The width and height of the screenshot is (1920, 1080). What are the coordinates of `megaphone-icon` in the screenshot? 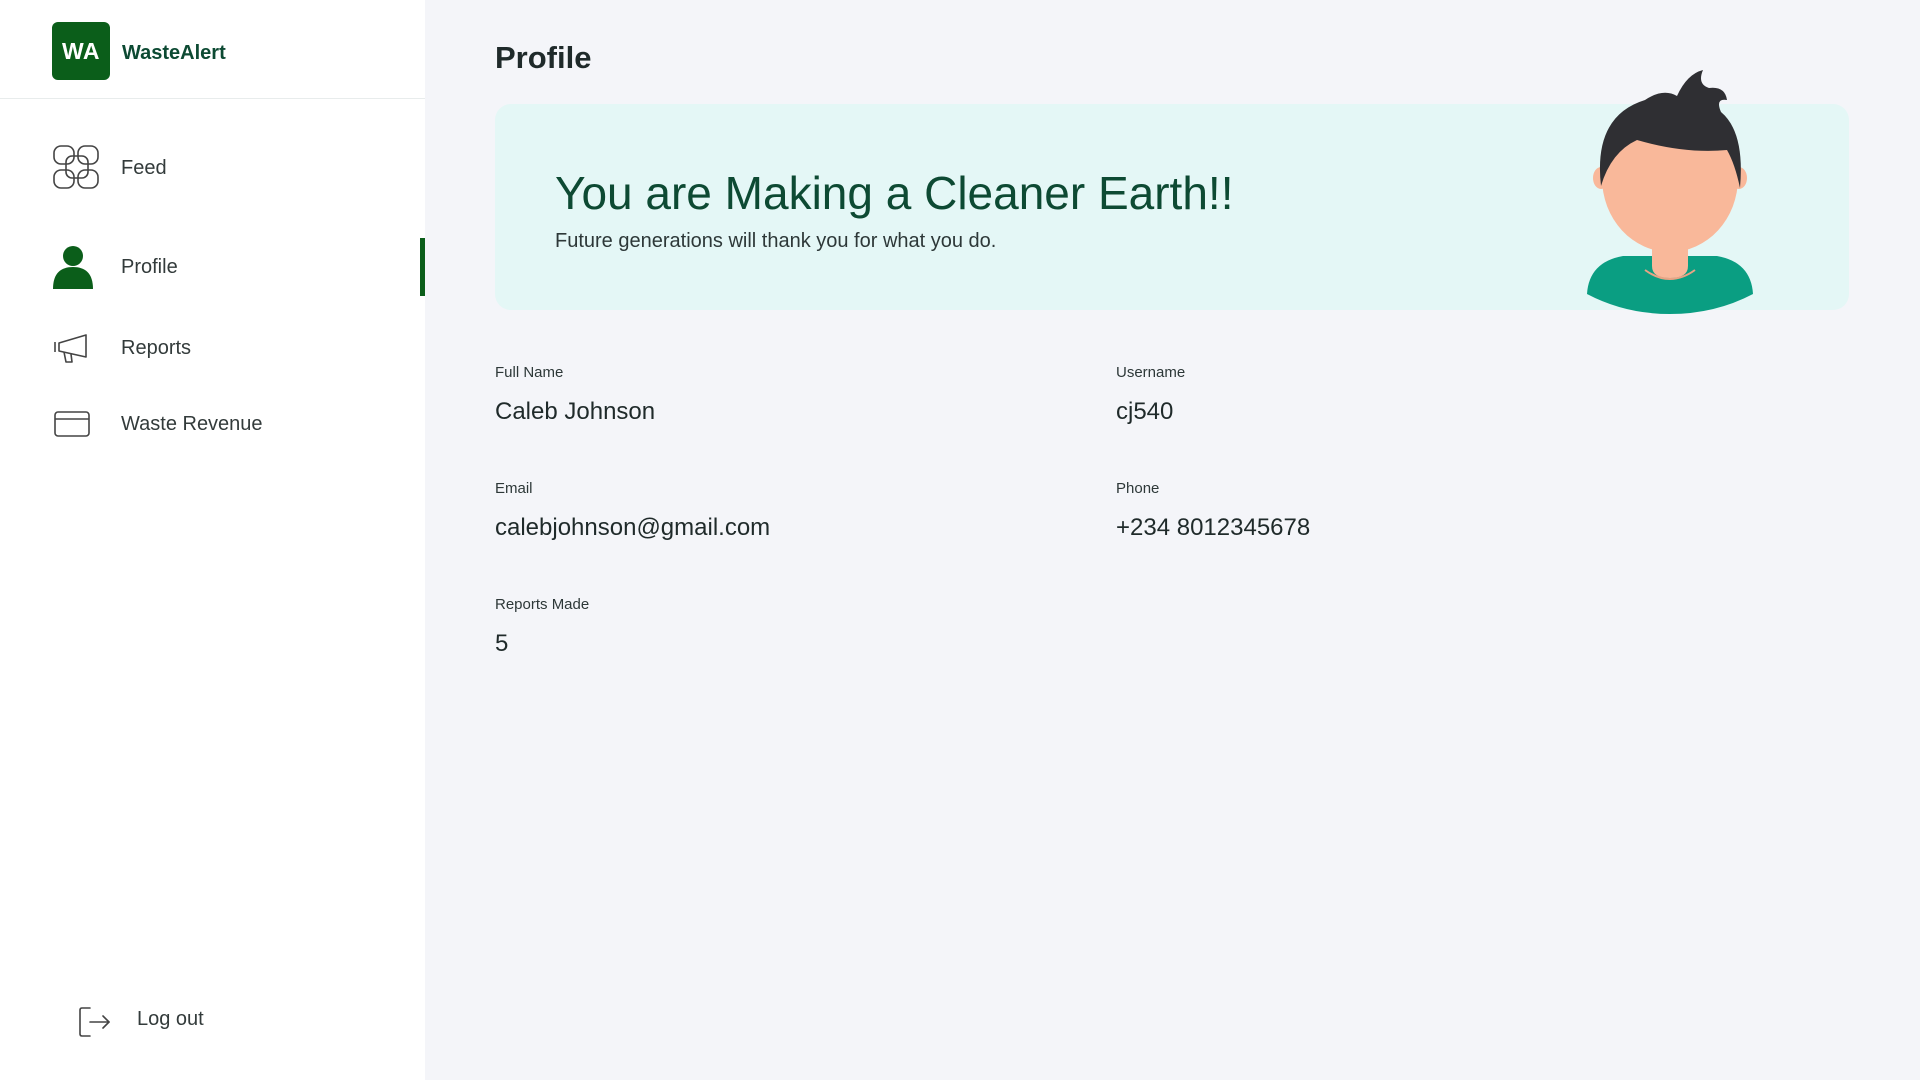 It's located at (71, 348).